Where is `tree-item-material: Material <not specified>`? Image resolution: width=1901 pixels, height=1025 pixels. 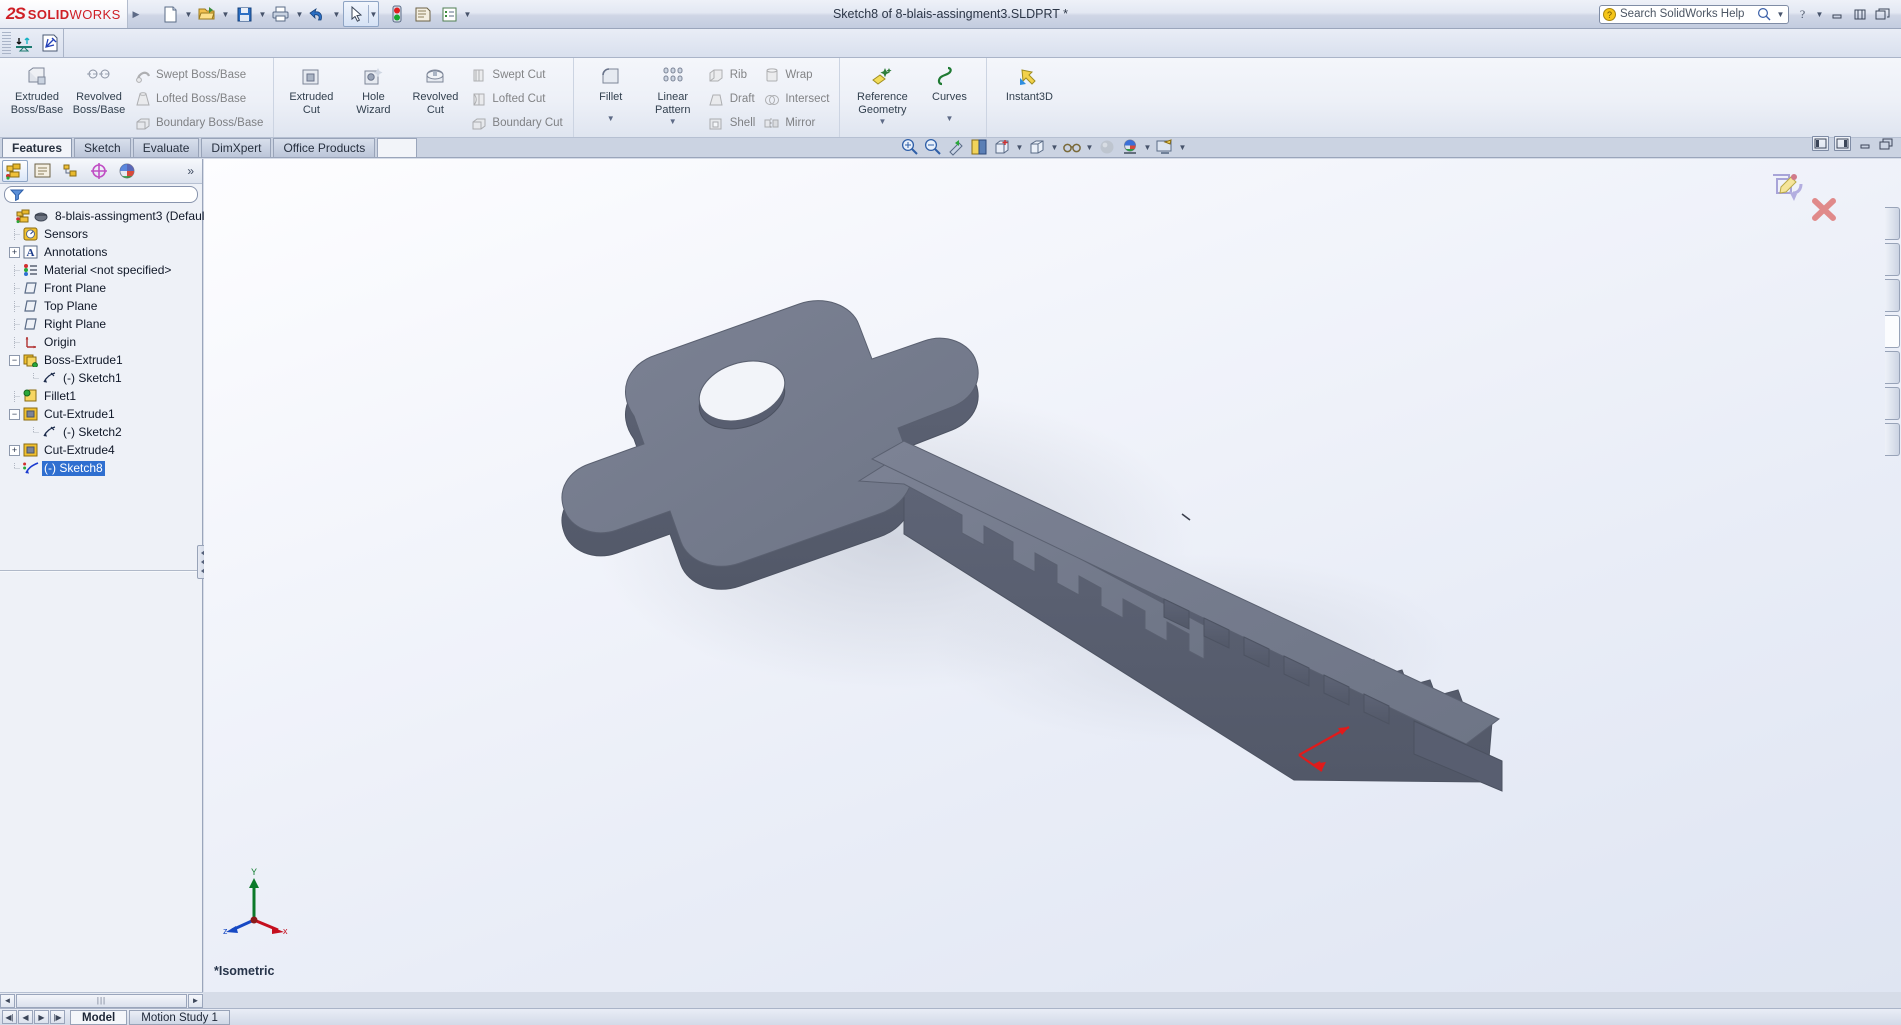 tree-item-material: Material <not specified> is located at coordinates (102, 270).